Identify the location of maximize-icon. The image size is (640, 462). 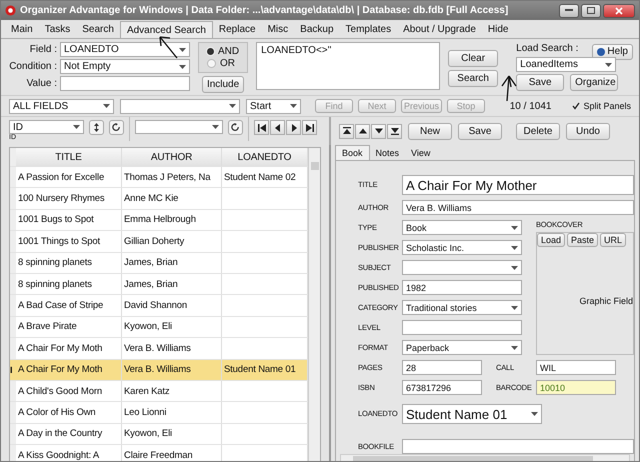
(591, 10).